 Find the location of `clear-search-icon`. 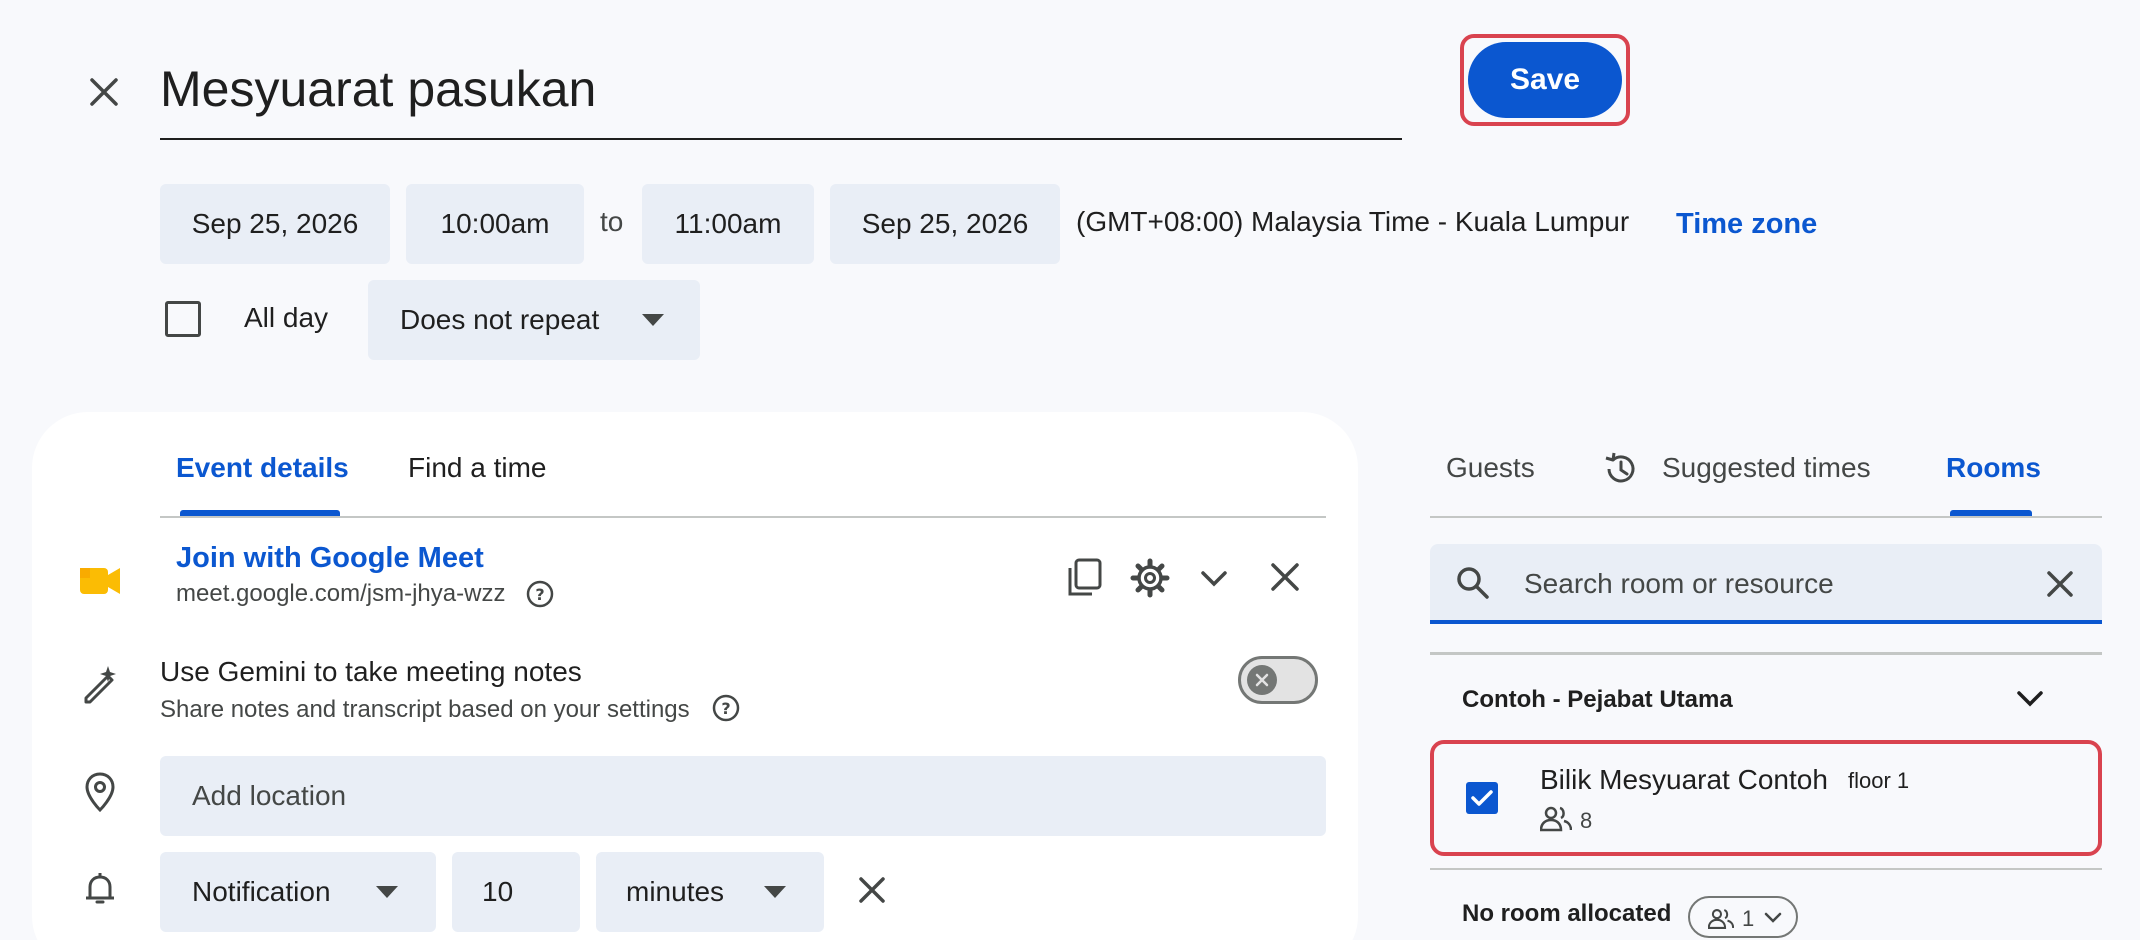

clear-search-icon is located at coordinates (2060, 584).